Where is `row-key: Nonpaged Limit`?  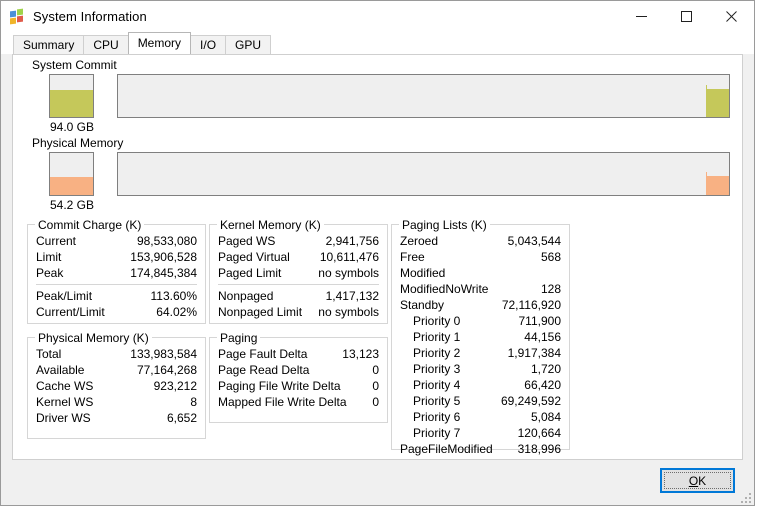
row-key: Nonpaged Limit is located at coordinates (260, 312).